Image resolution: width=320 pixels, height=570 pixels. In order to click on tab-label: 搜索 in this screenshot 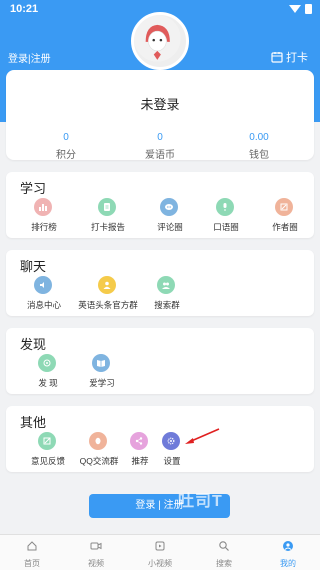, I will do `click(224, 563)`.